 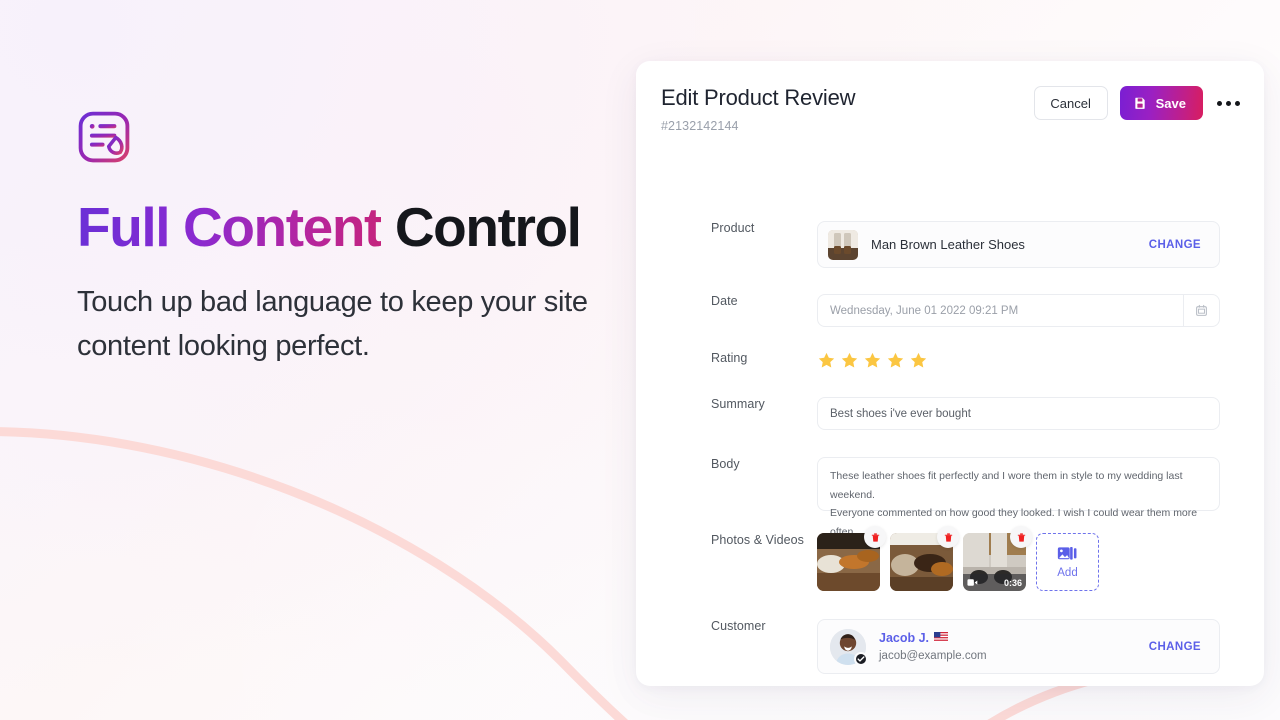 I want to click on save-floppy-icon, so click(x=1139, y=103).